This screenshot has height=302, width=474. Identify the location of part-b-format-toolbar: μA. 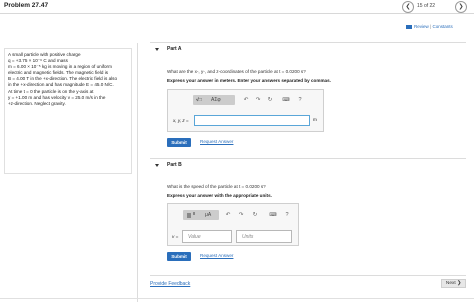
(201, 215).